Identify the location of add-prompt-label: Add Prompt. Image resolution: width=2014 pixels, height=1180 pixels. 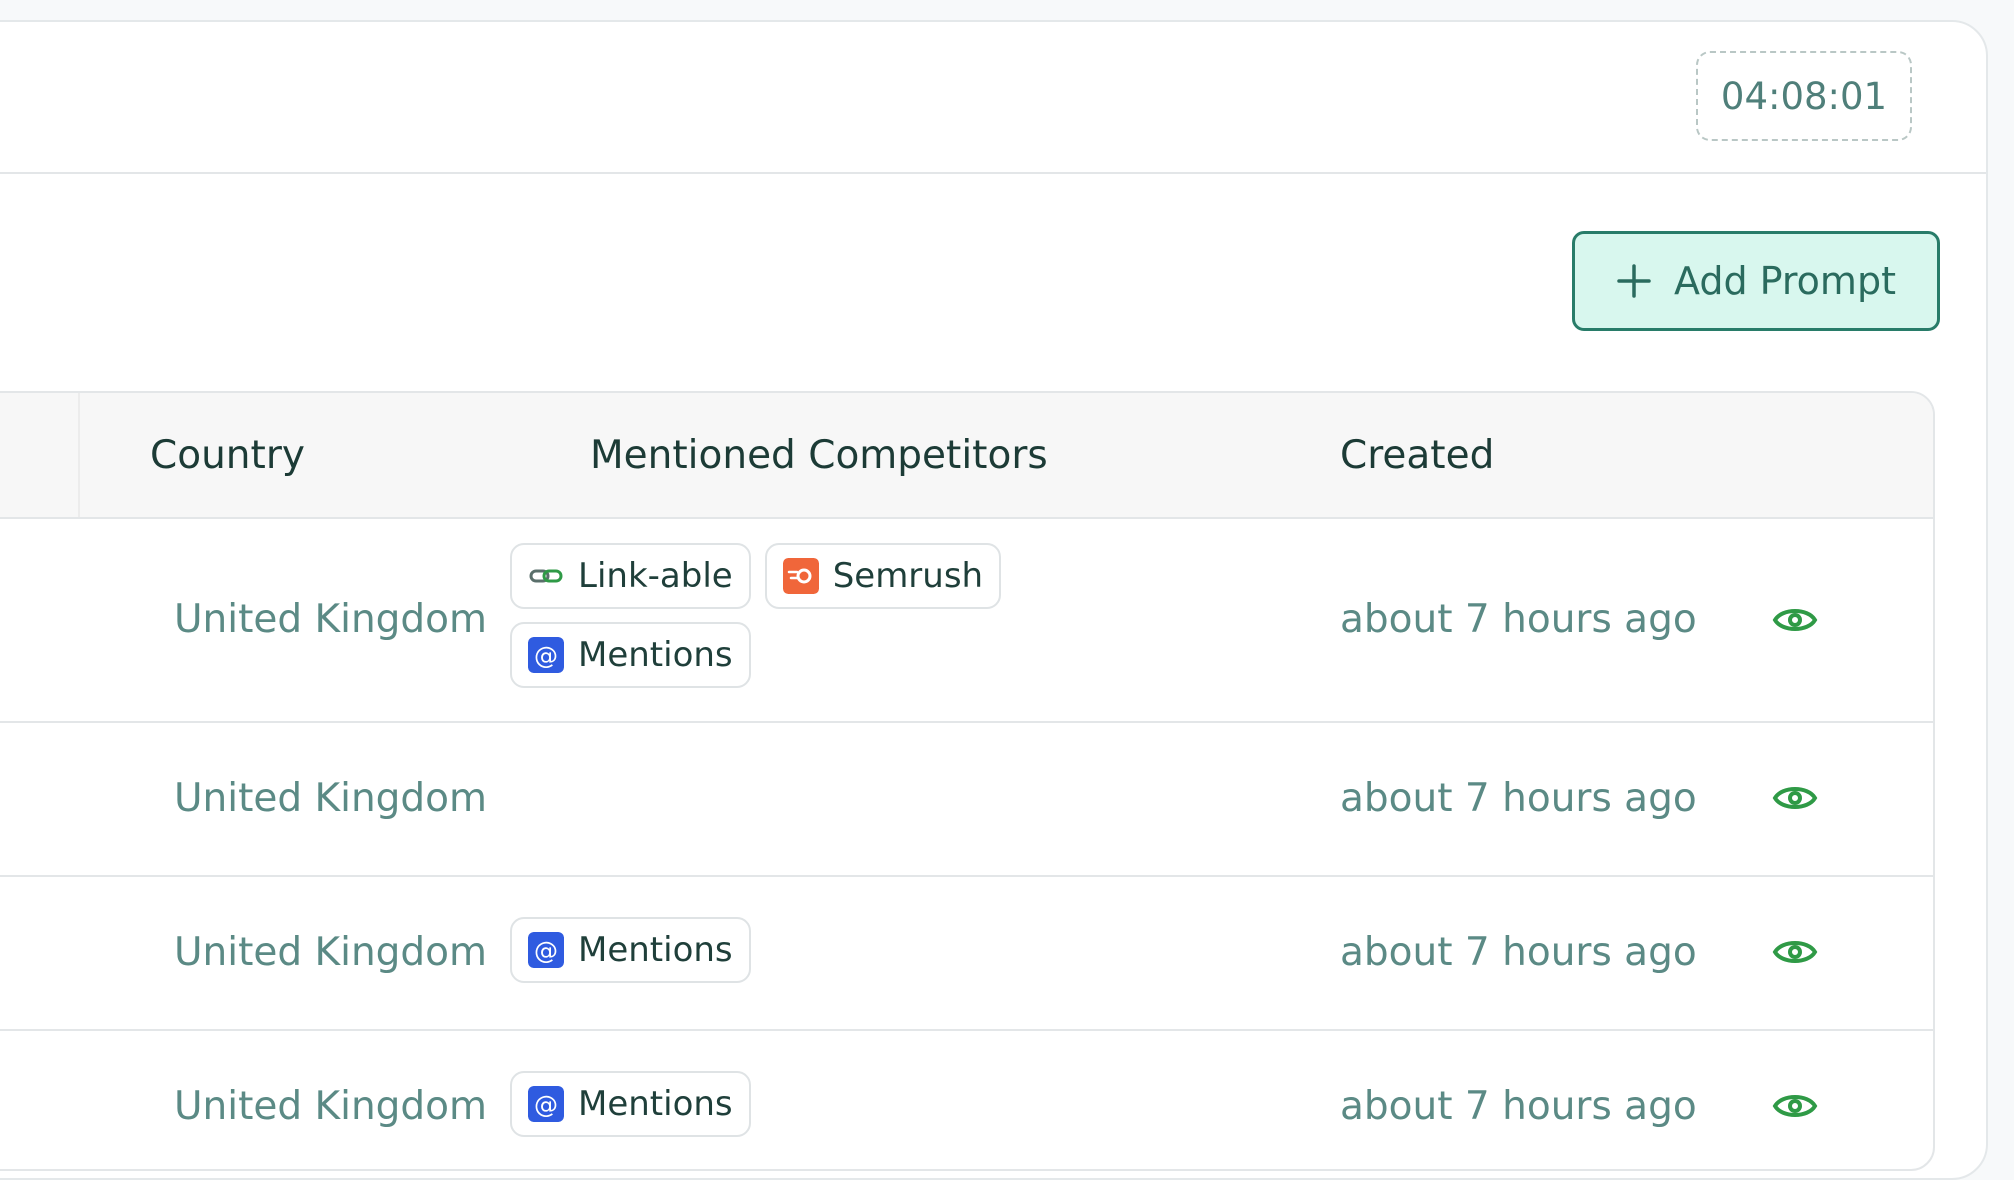
(1785, 281).